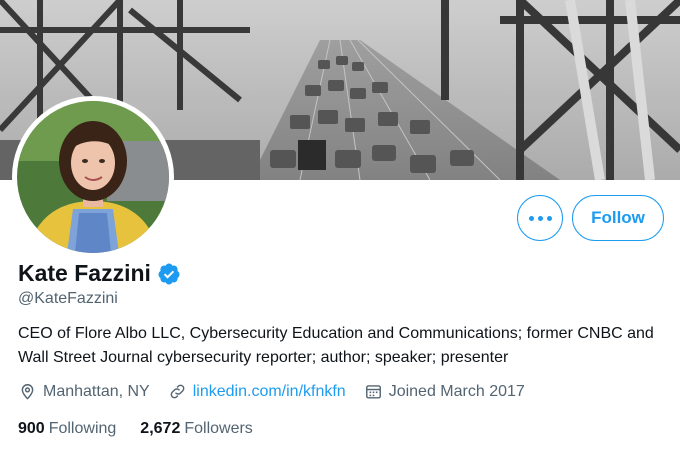  What do you see at coordinates (96, 391) in the screenshot?
I see `location-text: Manhattan, NY` at bounding box center [96, 391].